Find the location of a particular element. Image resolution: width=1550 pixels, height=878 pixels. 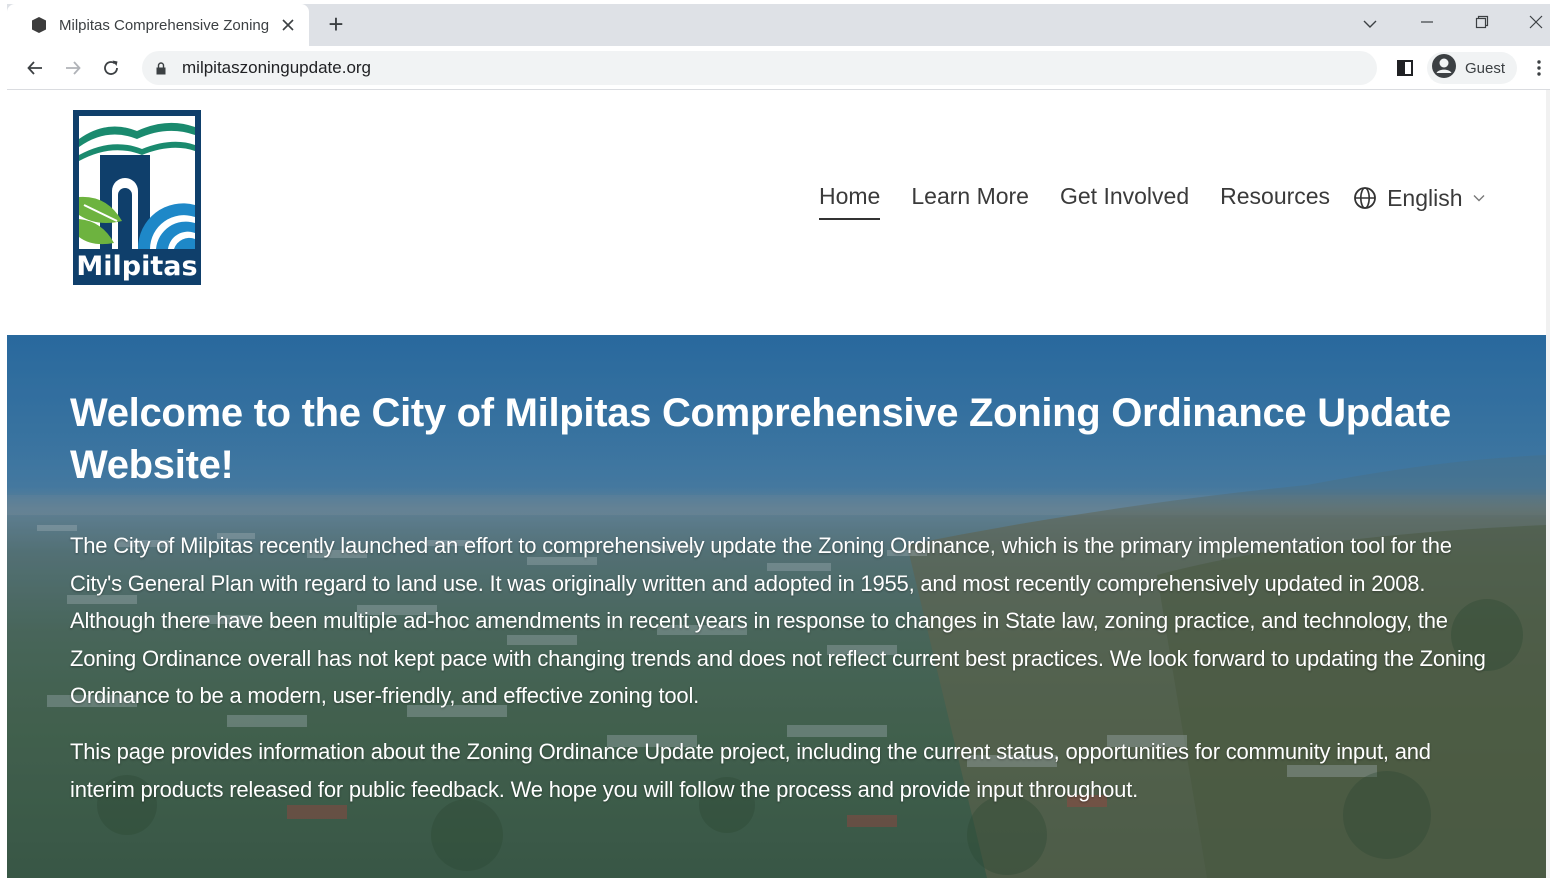

profile-label: Guest is located at coordinates (1485, 68).